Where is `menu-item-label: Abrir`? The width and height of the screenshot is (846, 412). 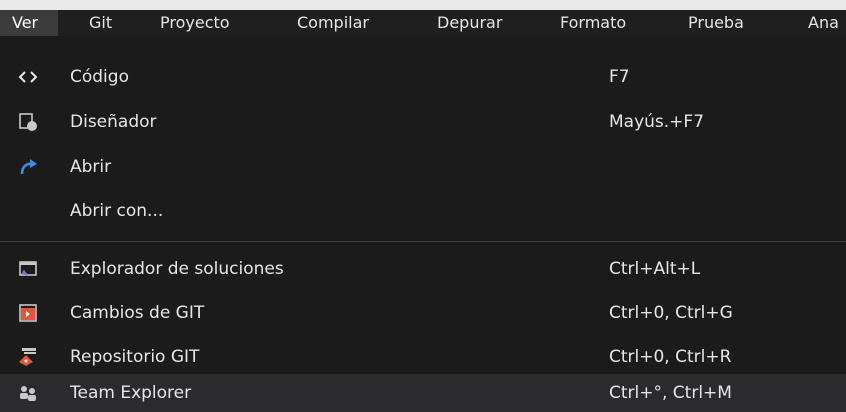
menu-item-label: Abrir is located at coordinates (91, 167).